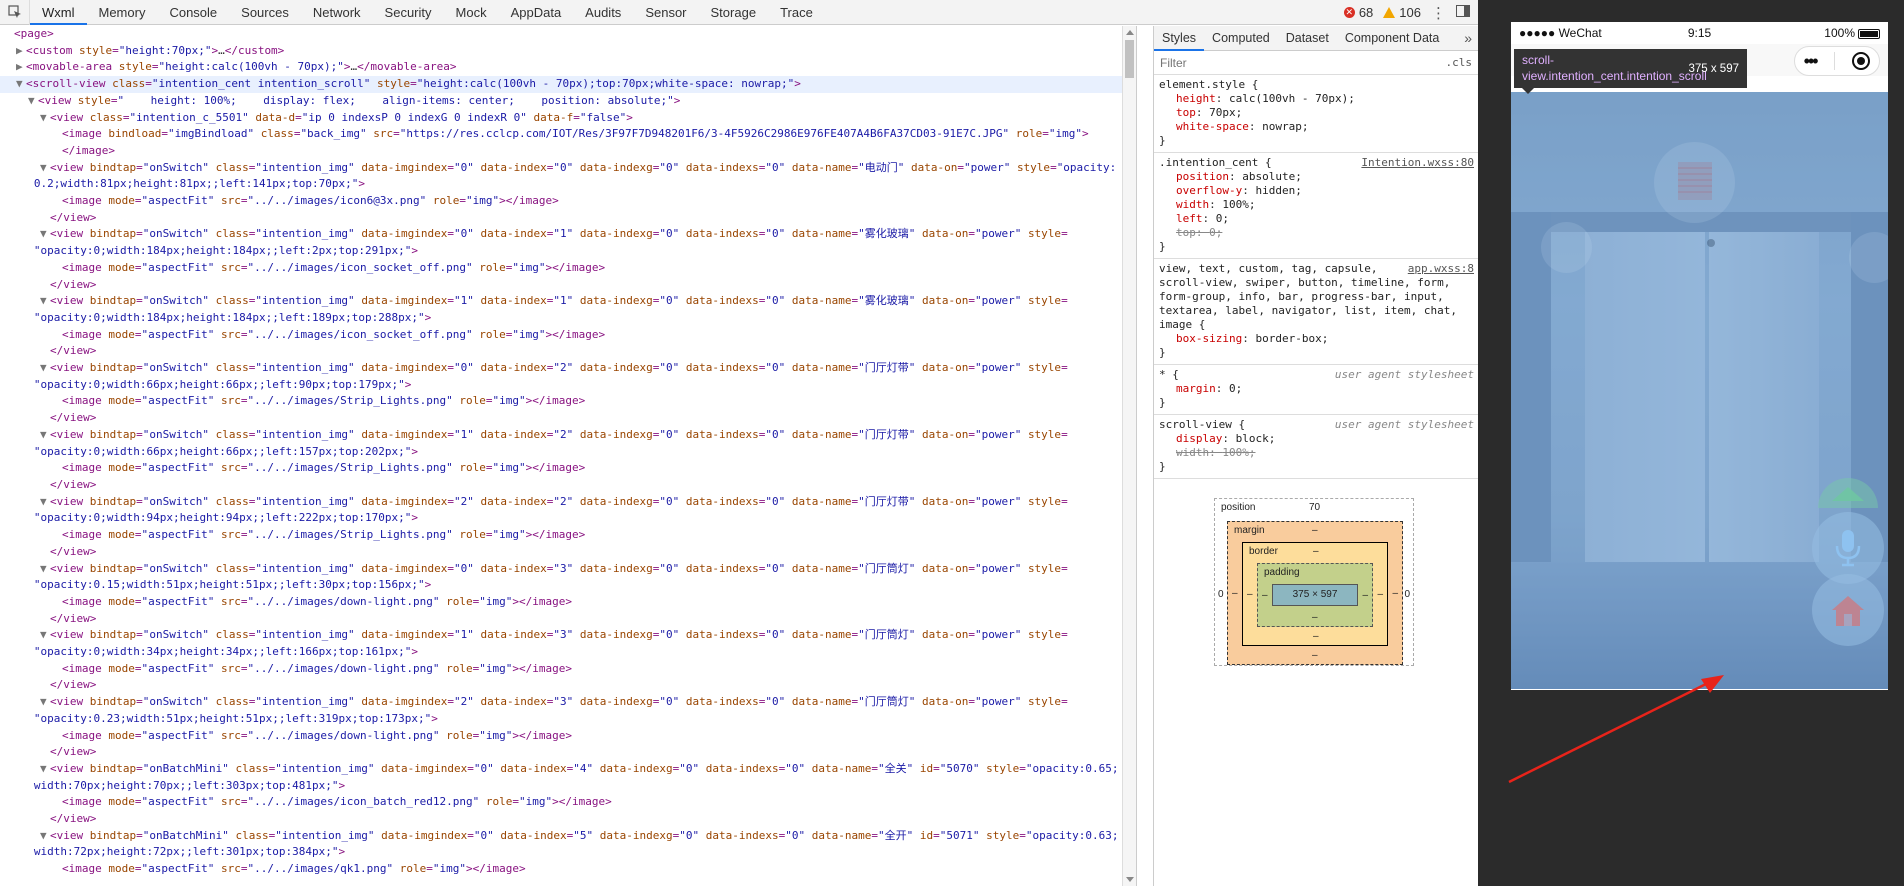 Image resolution: width=1904 pixels, height=886 pixels. I want to click on styles-tab-dataset: Dataset, so click(1307, 38).